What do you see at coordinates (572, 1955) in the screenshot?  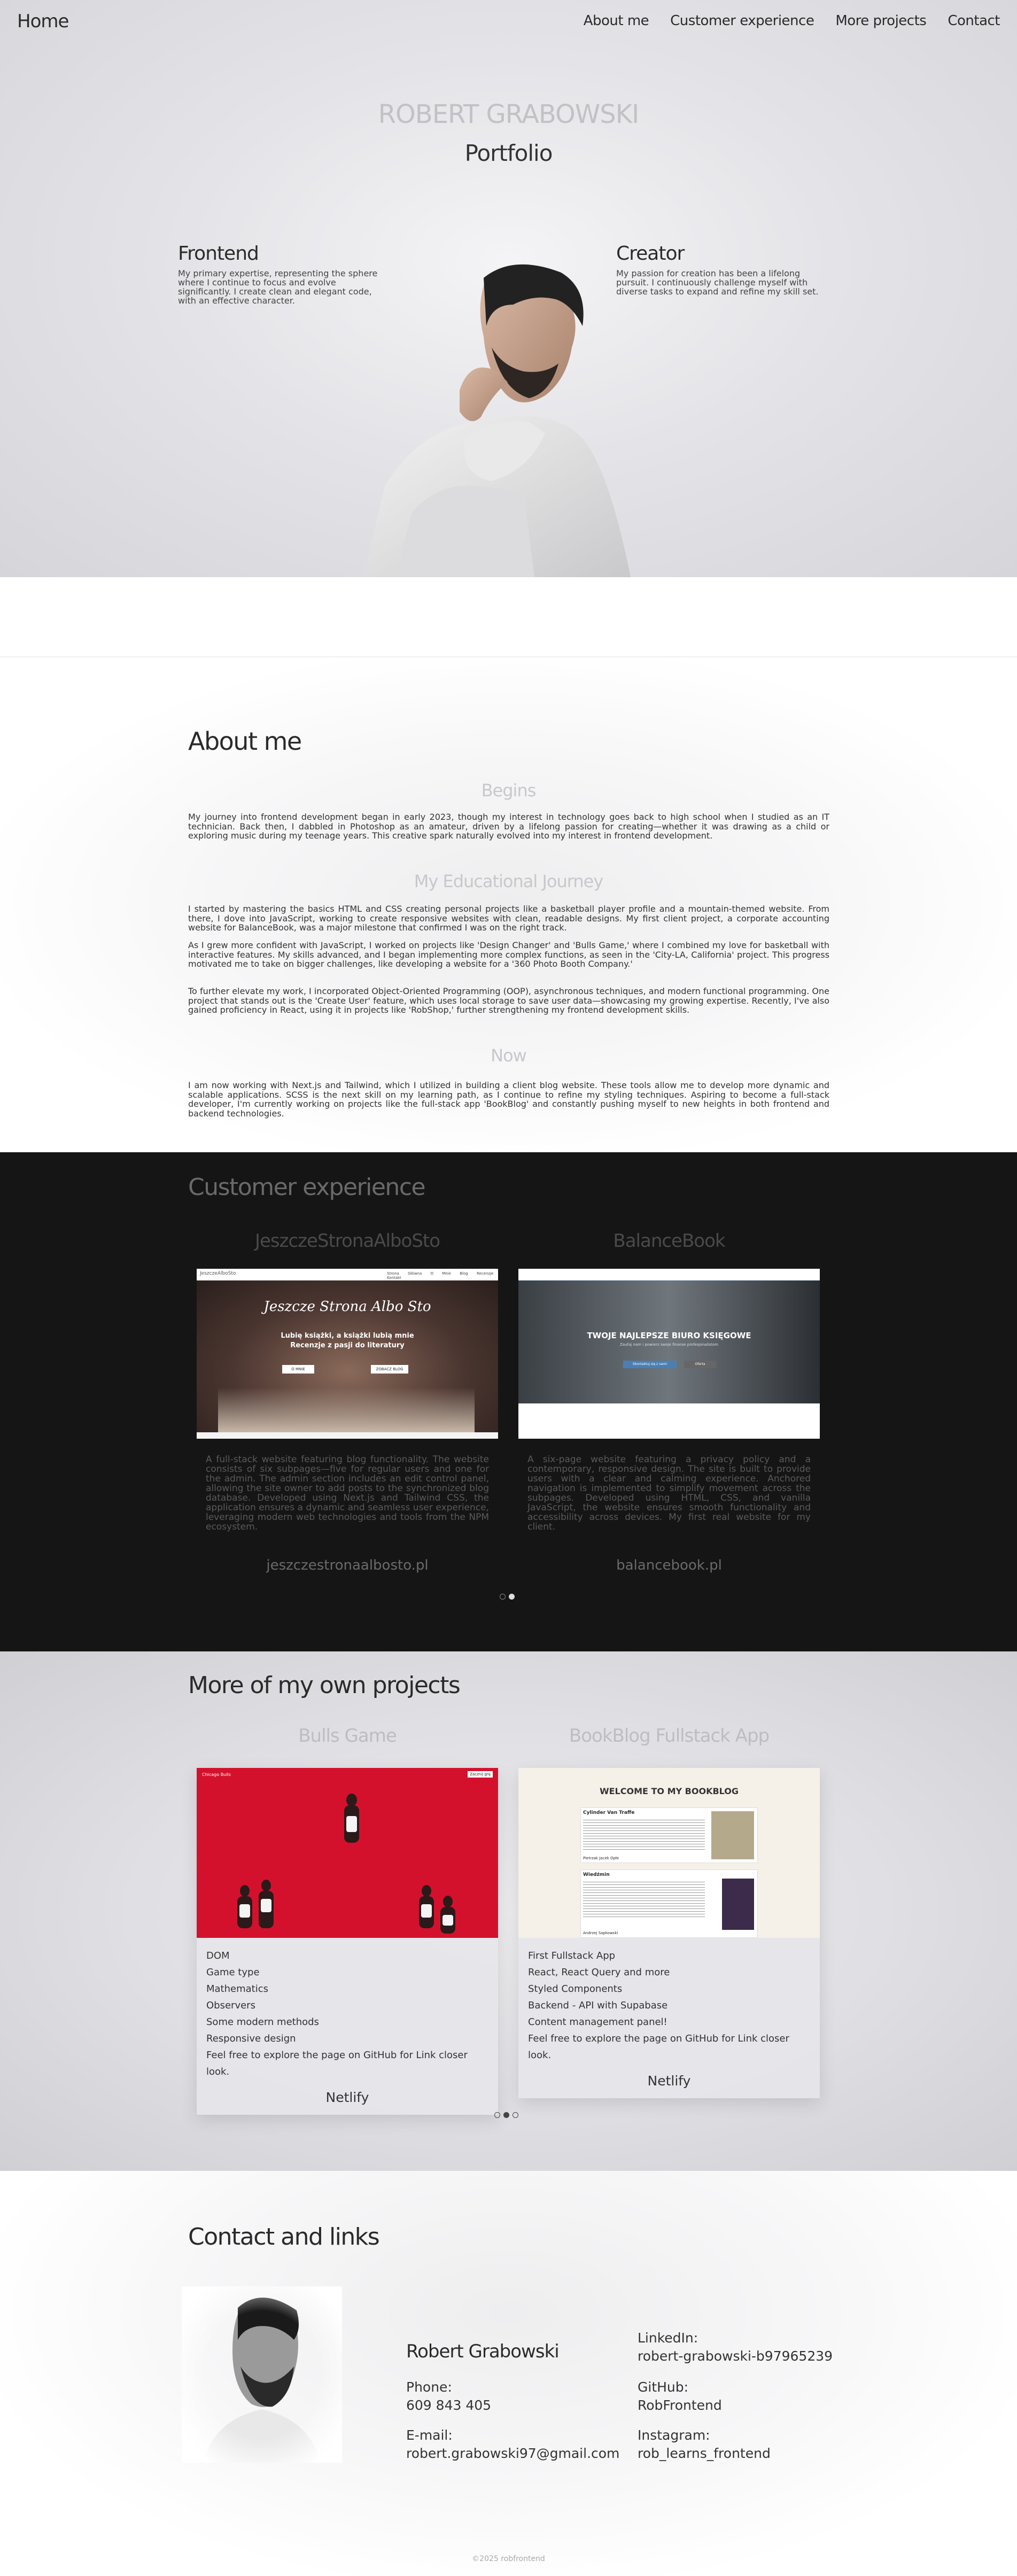 I see `project-feature: First Fullstack App` at bounding box center [572, 1955].